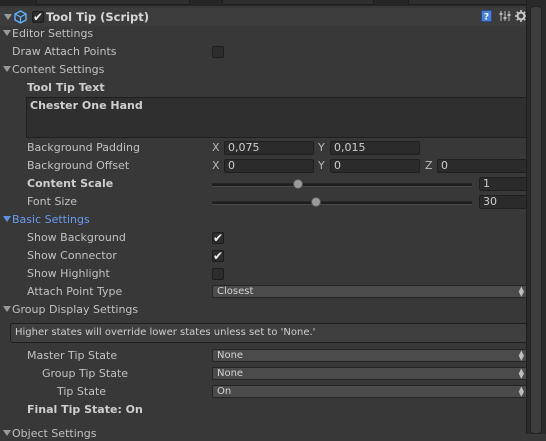 Image resolution: width=546 pixels, height=441 pixels. I want to click on offset-y-input: 0, so click(375, 166).